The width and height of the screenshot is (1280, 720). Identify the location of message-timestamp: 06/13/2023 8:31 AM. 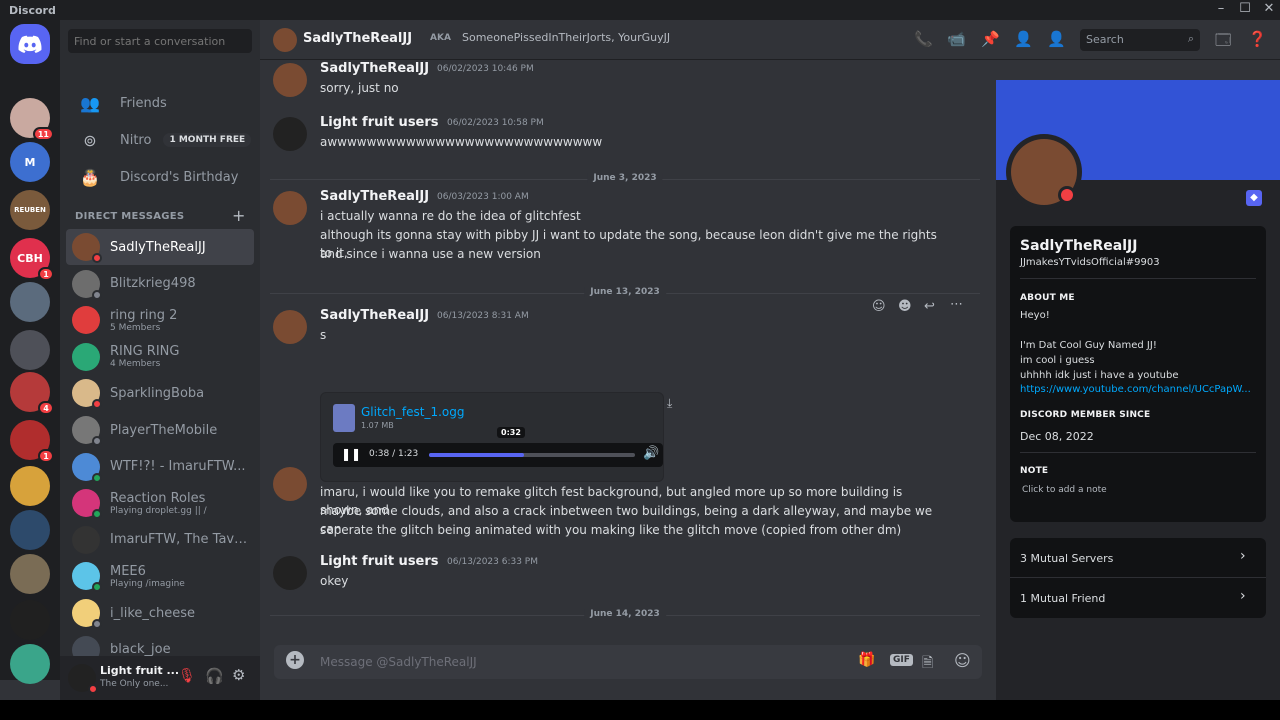
(483, 316).